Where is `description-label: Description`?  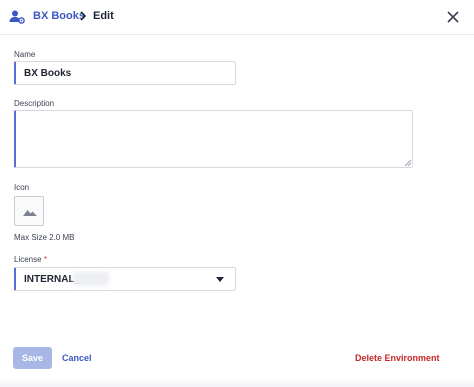 description-label: Description is located at coordinates (34, 103).